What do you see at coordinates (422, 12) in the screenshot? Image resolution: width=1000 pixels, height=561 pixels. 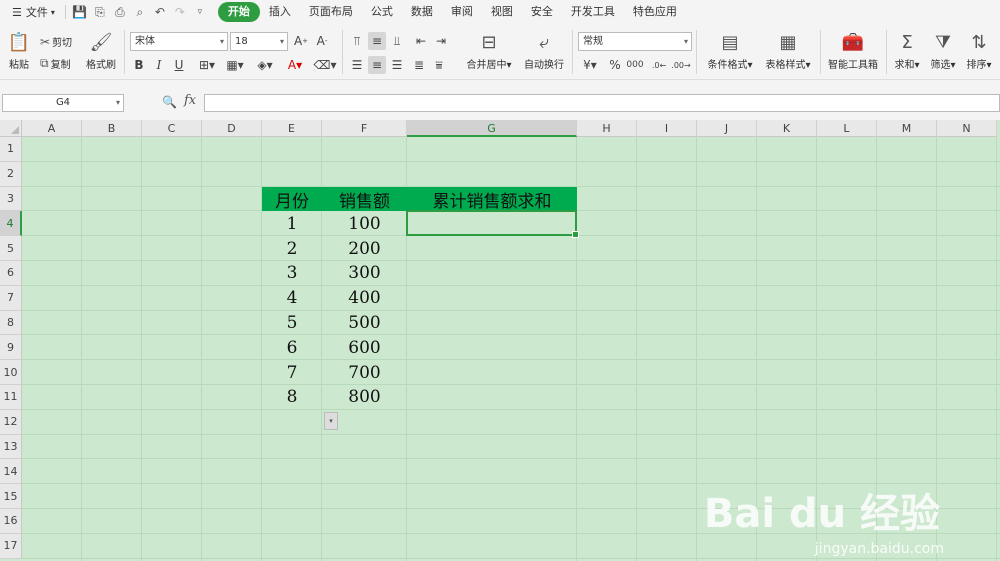 I see `tab-4: 数据` at bounding box center [422, 12].